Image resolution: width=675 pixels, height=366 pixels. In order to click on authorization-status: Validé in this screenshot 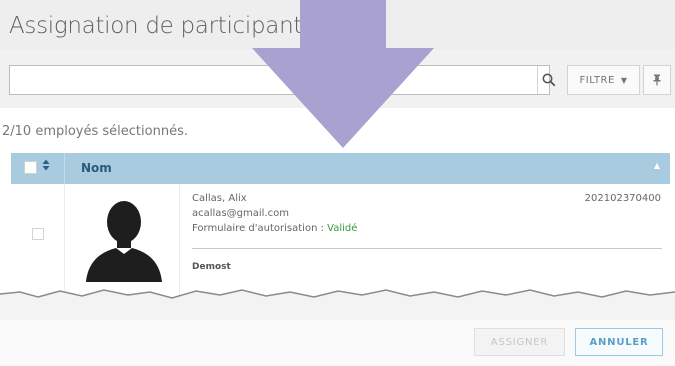, I will do `click(342, 228)`.